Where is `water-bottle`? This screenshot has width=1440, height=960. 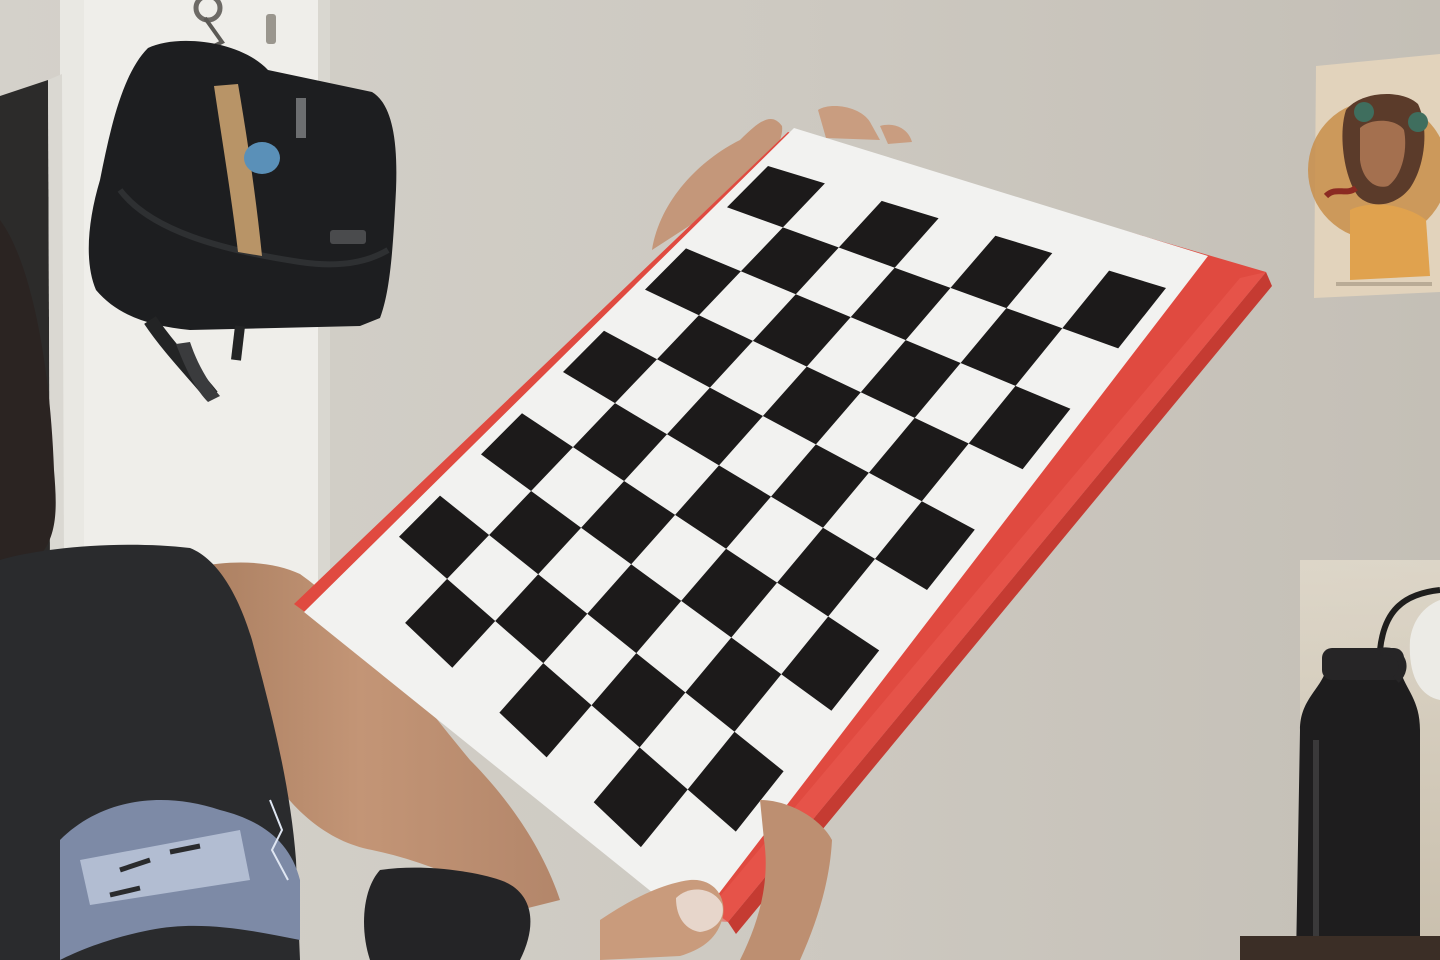
water-bottle is located at coordinates (1358, 803).